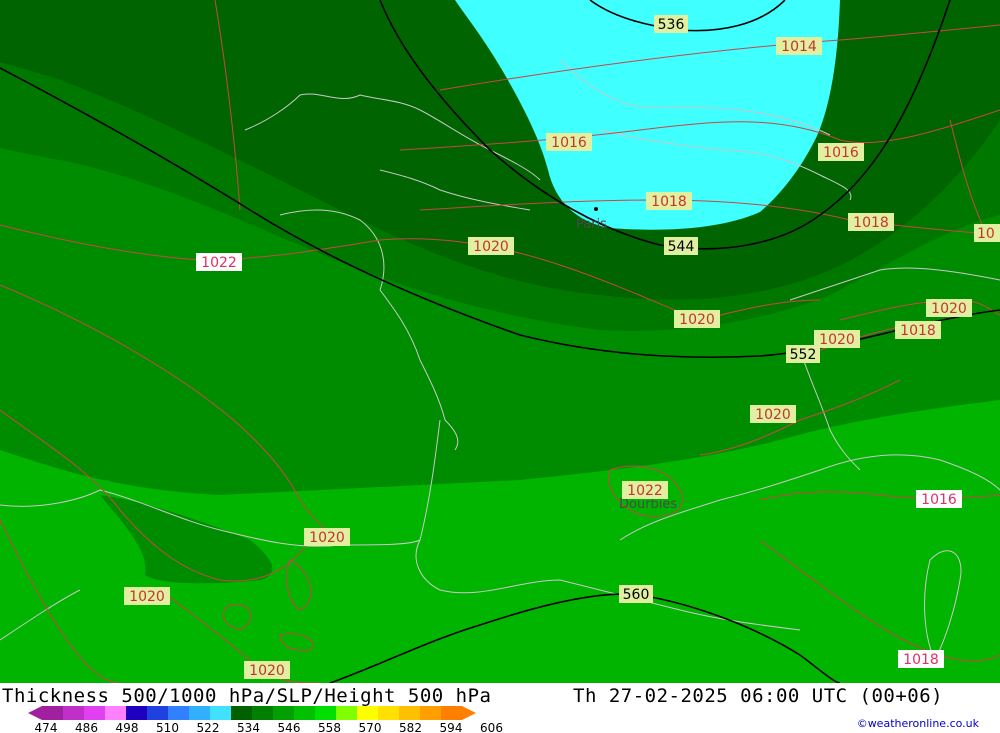  Describe the element at coordinates (986, 234) in the screenshot. I see `slp-label: 10` at that location.